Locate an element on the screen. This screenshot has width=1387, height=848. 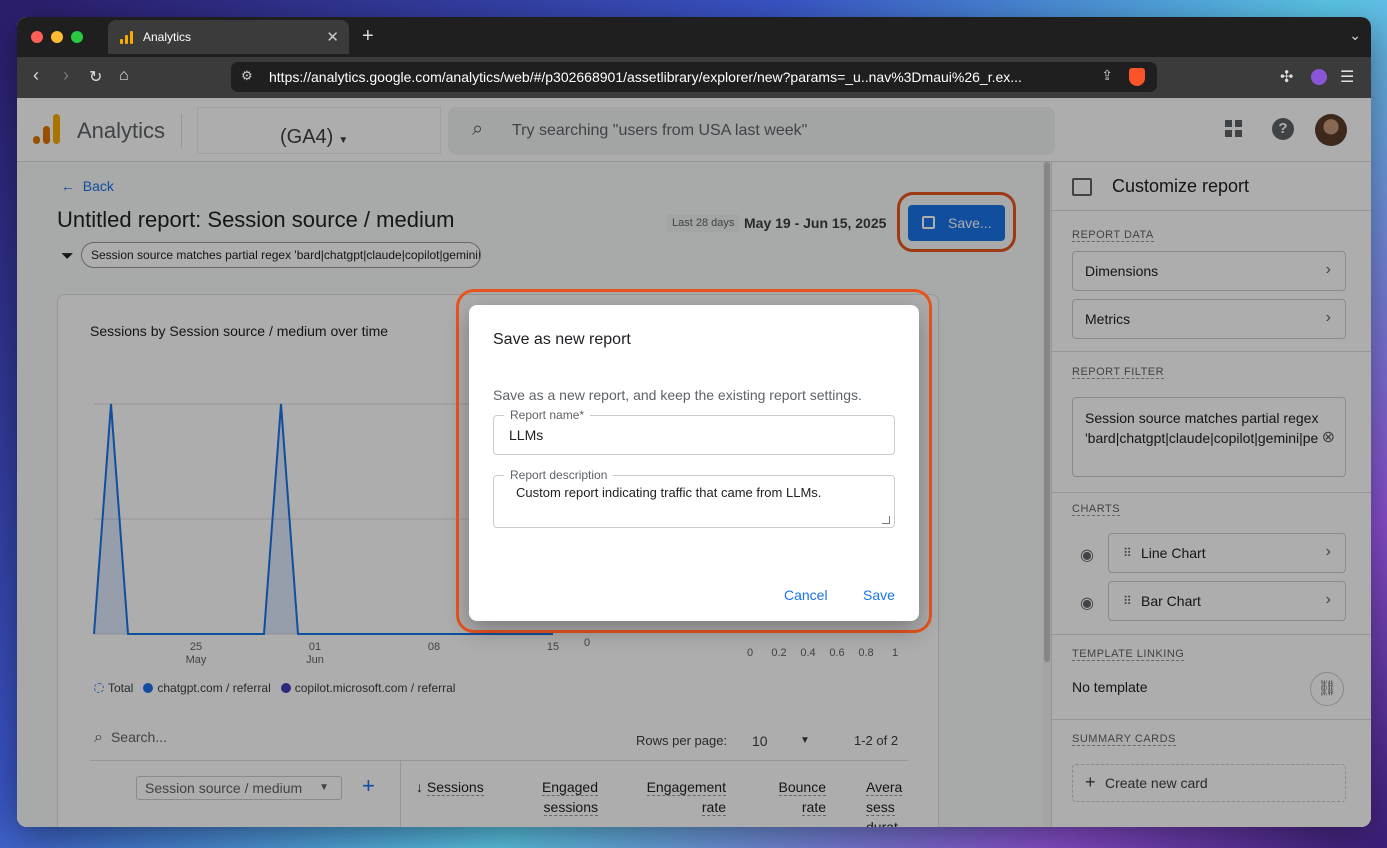
date-range-picker: May 19 - Jun 15, 2025 is located at coordinates (815, 223).